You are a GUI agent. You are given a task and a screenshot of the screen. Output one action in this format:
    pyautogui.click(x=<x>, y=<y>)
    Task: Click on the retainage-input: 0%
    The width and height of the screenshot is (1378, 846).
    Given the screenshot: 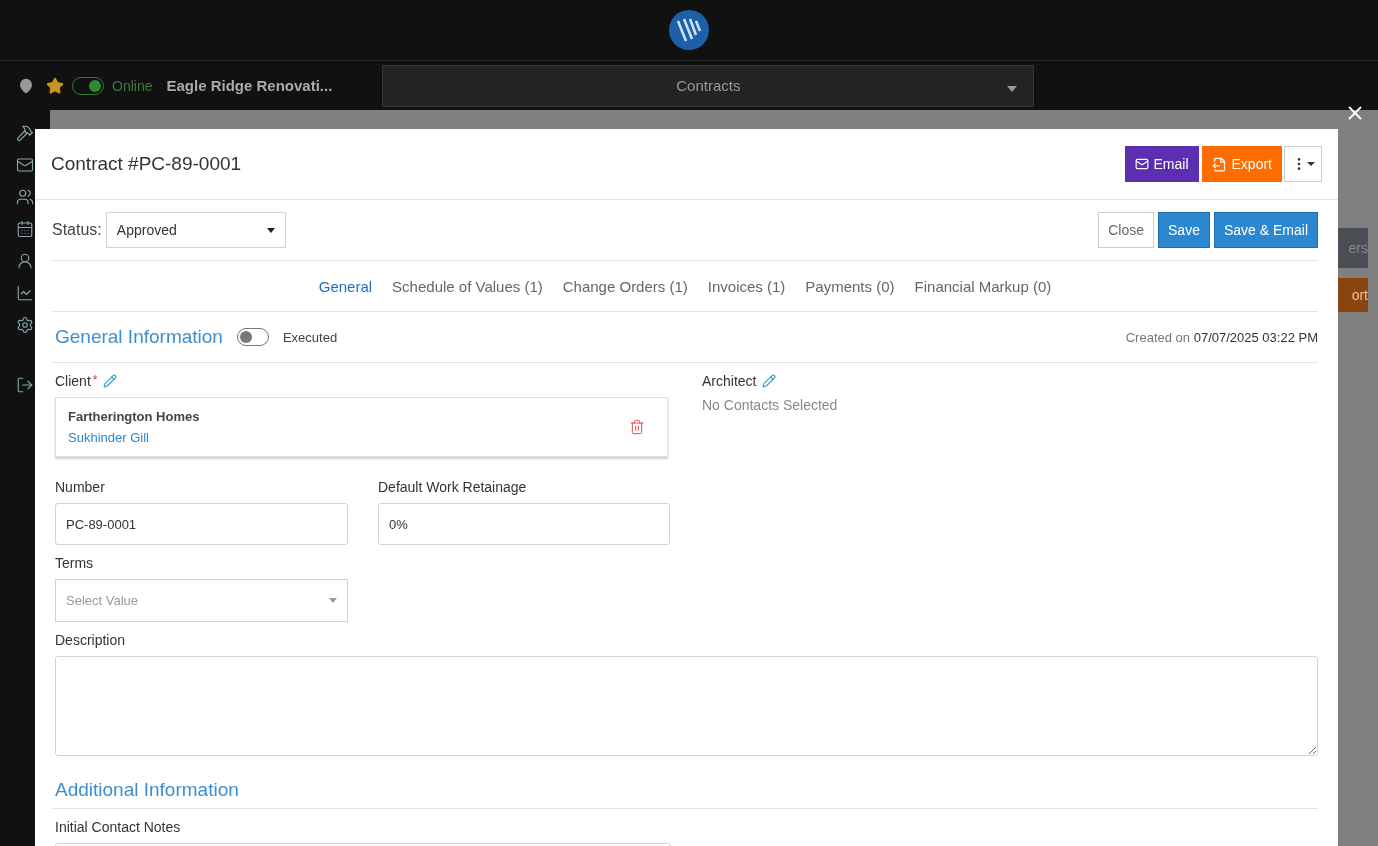 What is the action you would take?
    pyautogui.click(x=524, y=524)
    